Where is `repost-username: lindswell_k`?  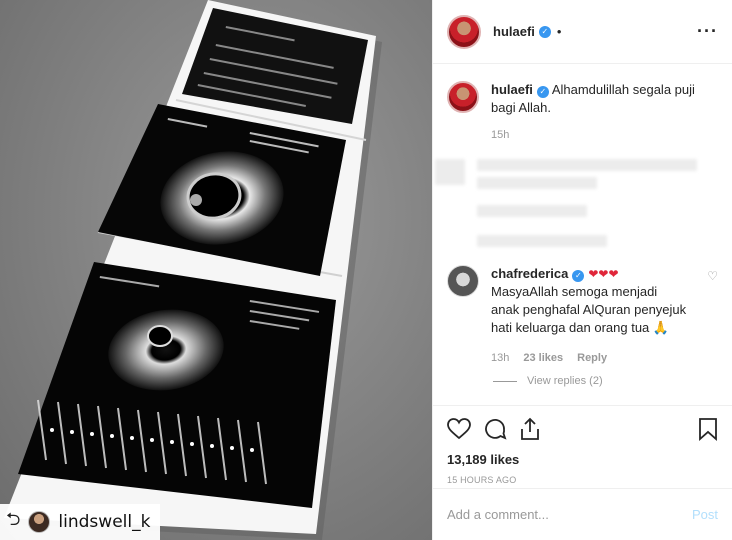 repost-username: lindswell_k is located at coordinates (104, 522).